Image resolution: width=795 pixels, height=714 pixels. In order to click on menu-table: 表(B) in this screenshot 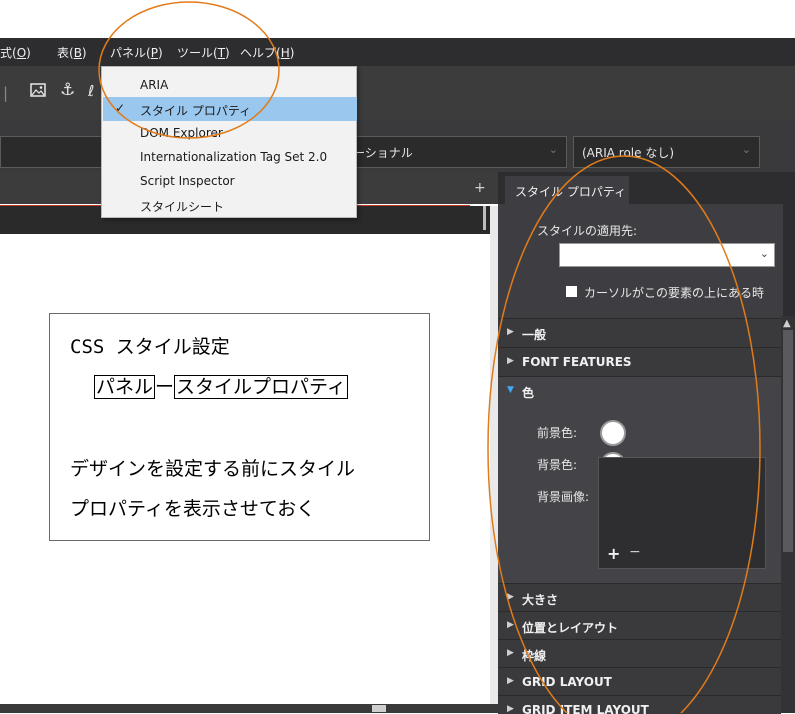, I will do `click(72, 52)`.